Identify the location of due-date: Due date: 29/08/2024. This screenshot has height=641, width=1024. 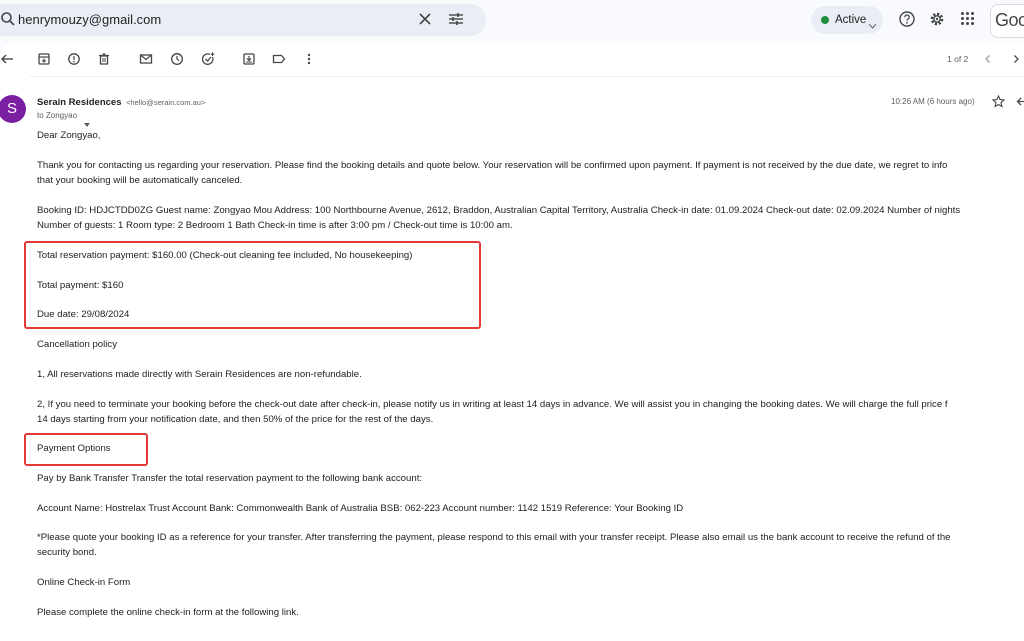
(83, 314).